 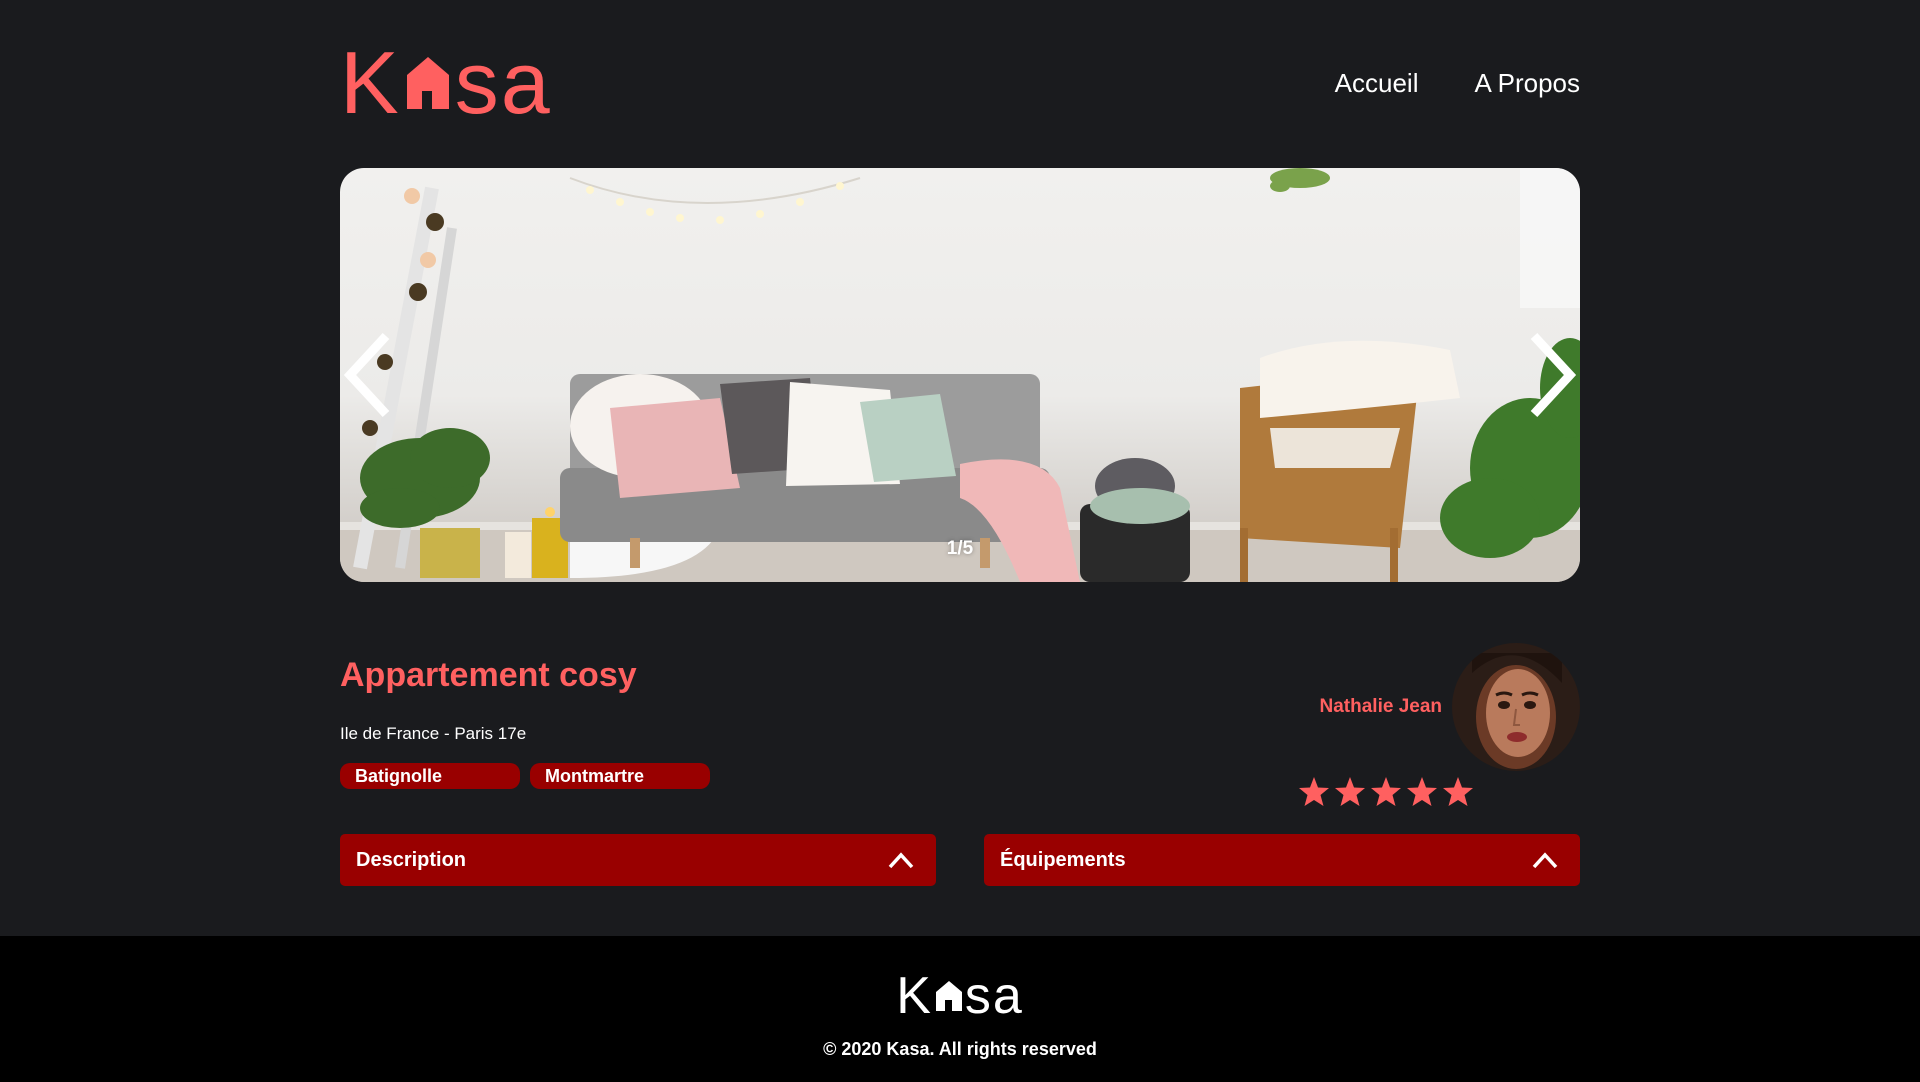 What do you see at coordinates (433, 733) in the screenshot?
I see `listing-location: Ile de France - Paris 17e` at bounding box center [433, 733].